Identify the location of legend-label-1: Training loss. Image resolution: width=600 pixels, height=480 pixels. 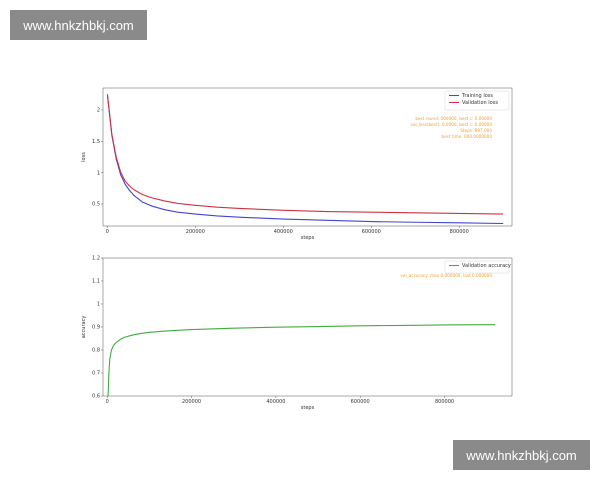
(477, 96).